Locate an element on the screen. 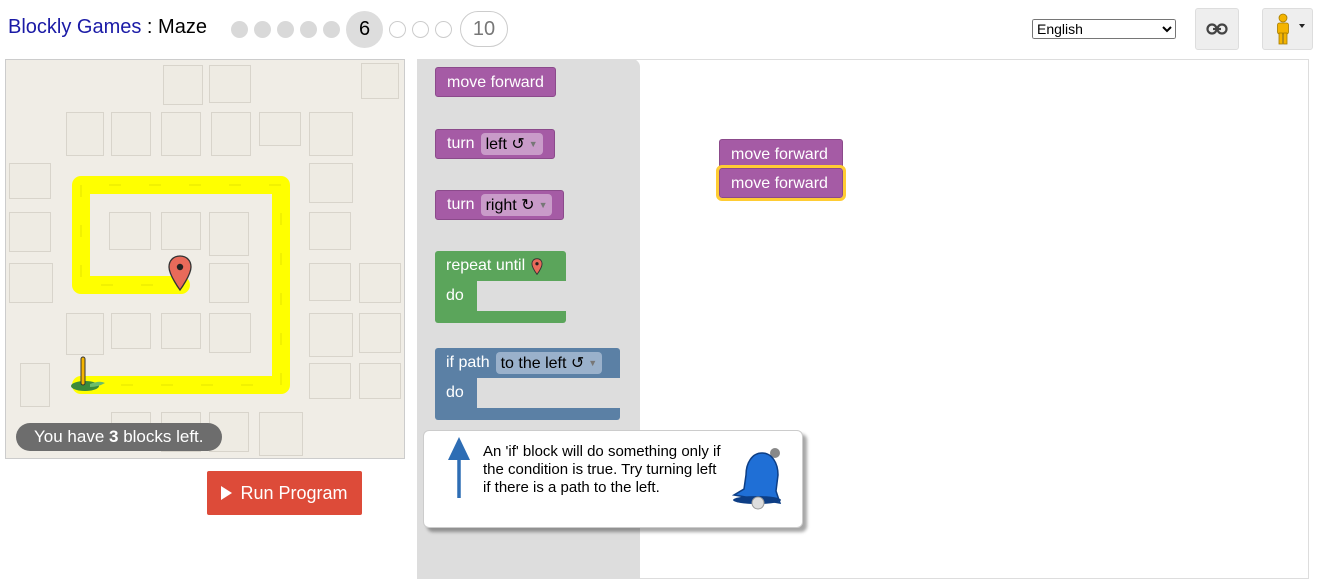  level-selector: 6 10 is located at coordinates (372, 29).